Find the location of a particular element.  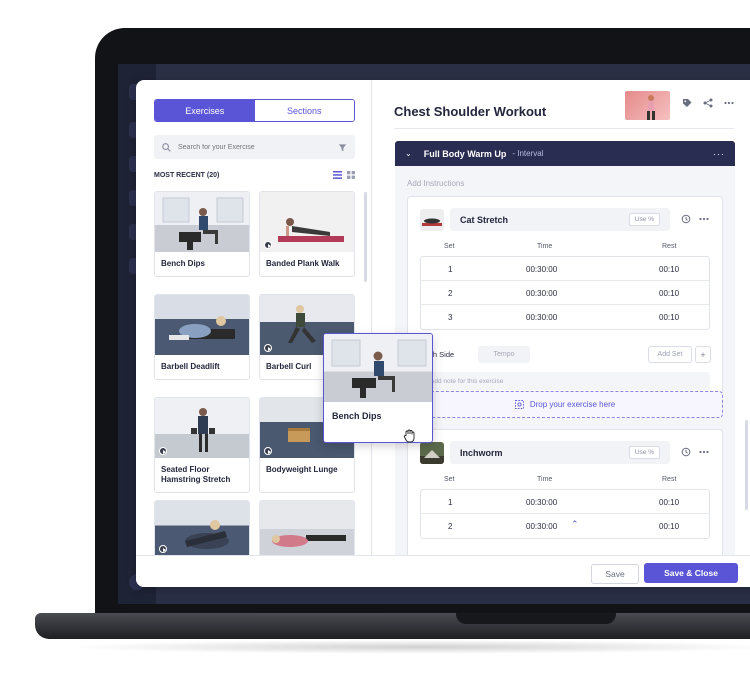

more-icon: ··· is located at coordinates (719, 154).